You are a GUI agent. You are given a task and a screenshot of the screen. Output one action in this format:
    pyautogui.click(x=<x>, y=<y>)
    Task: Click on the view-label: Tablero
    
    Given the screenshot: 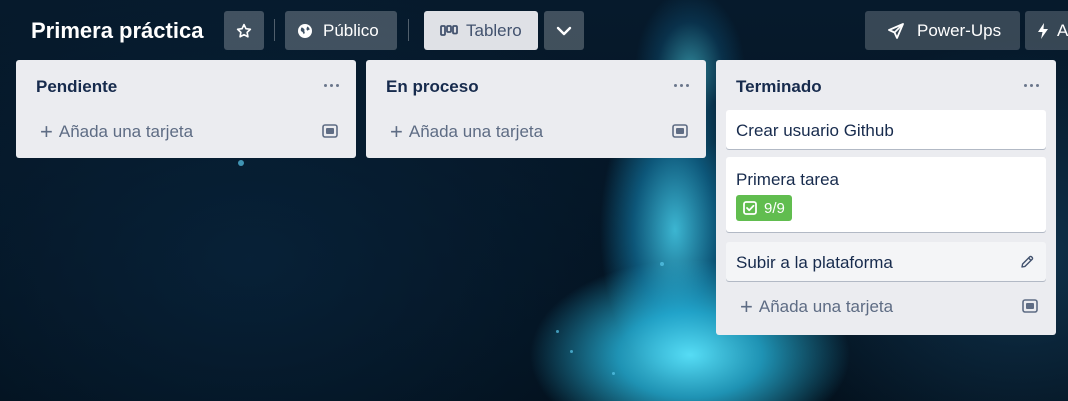 What is the action you would take?
    pyautogui.click(x=494, y=30)
    